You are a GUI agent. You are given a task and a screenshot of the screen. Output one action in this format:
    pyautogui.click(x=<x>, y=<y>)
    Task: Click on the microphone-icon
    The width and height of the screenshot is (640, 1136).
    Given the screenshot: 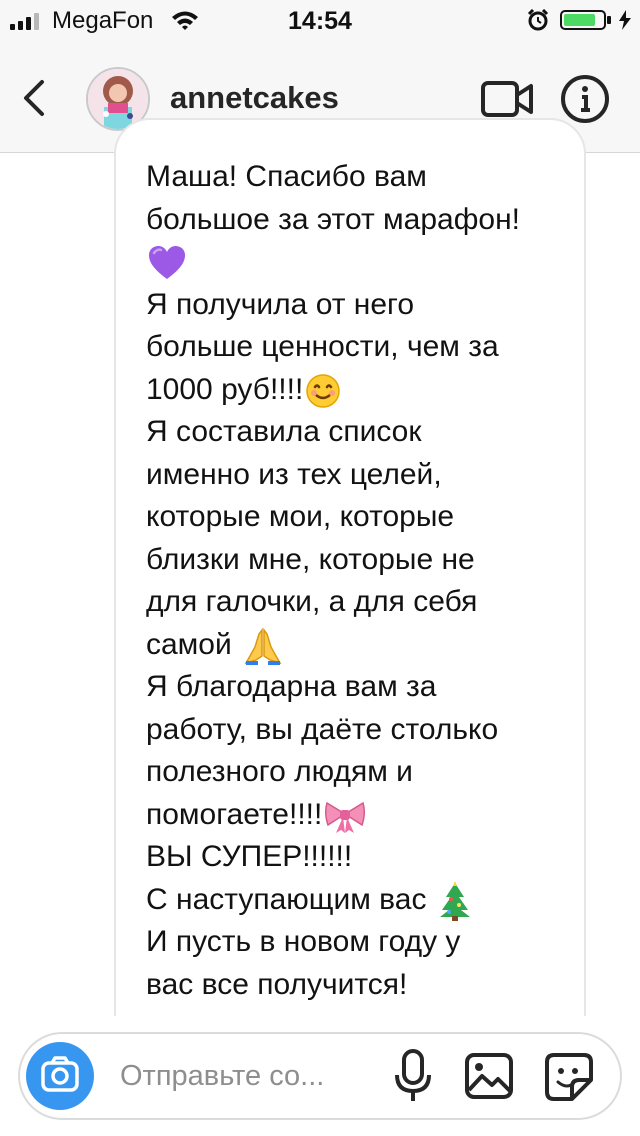 What is the action you would take?
    pyautogui.click(x=413, y=1076)
    